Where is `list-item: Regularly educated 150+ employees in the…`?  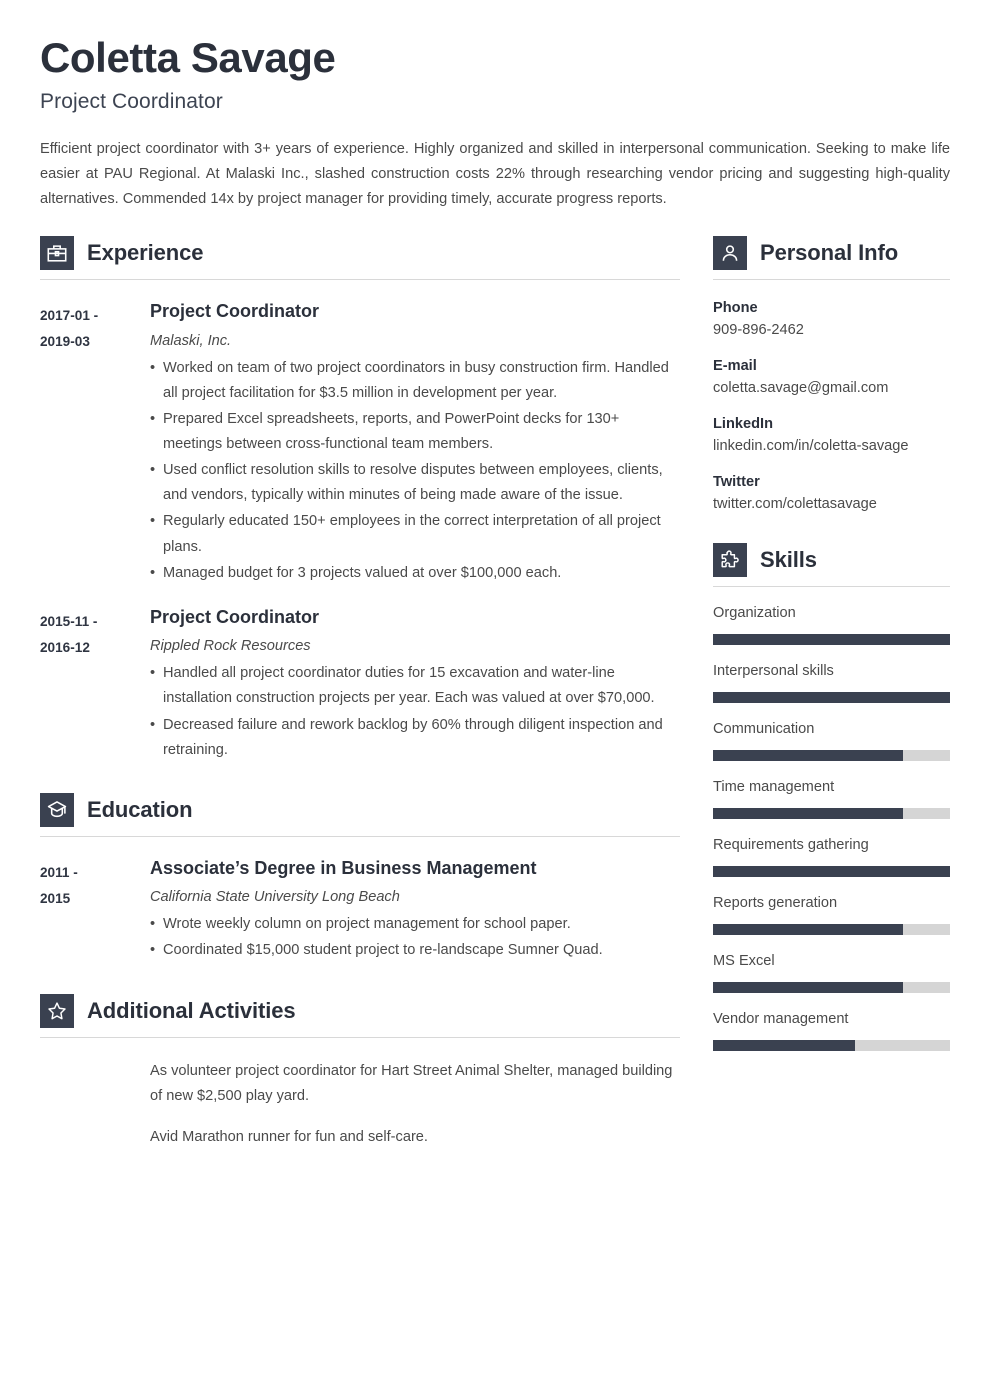 list-item: Regularly educated 150+ employees in the… is located at coordinates (415, 534).